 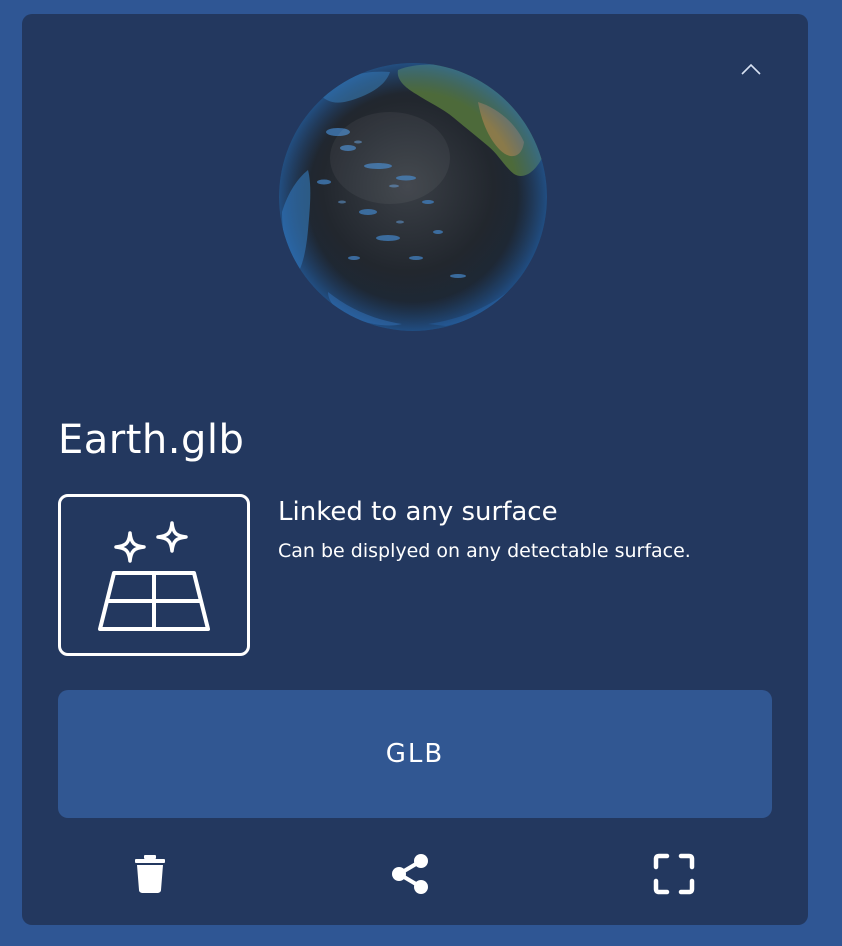 I want to click on delete-button, so click(x=150, y=874).